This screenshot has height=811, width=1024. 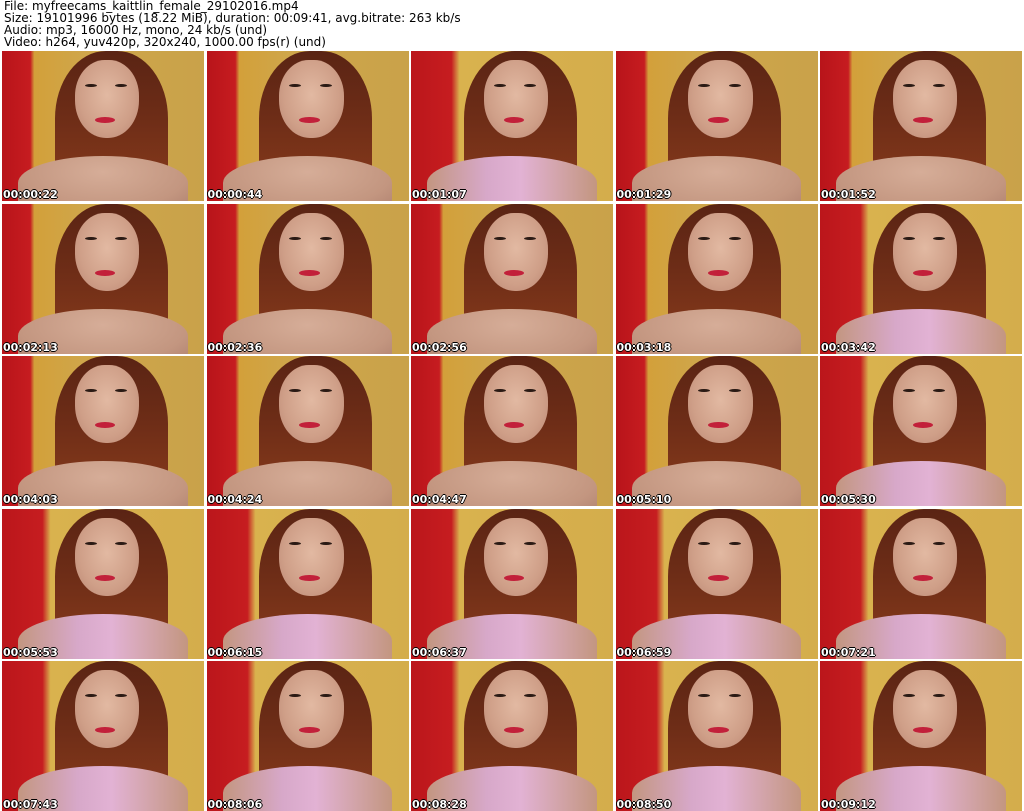 I want to click on frame-timestamp: 00:06:59, so click(x=644, y=652).